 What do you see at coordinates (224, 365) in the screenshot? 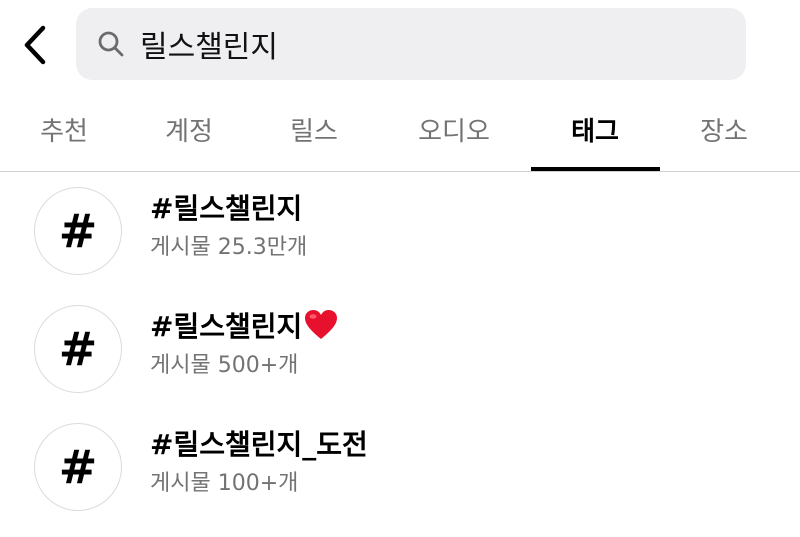
I see `post-count: 게시물 500+개` at bounding box center [224, 365].